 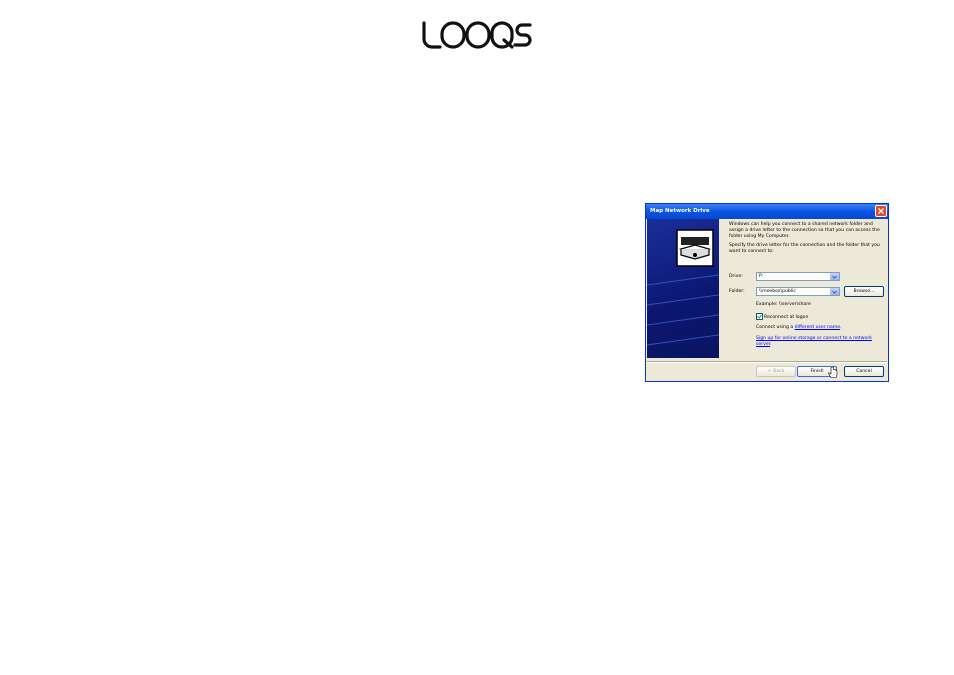 I want to click on folder-input: \\meebox\public, so click(x=798, y=291).